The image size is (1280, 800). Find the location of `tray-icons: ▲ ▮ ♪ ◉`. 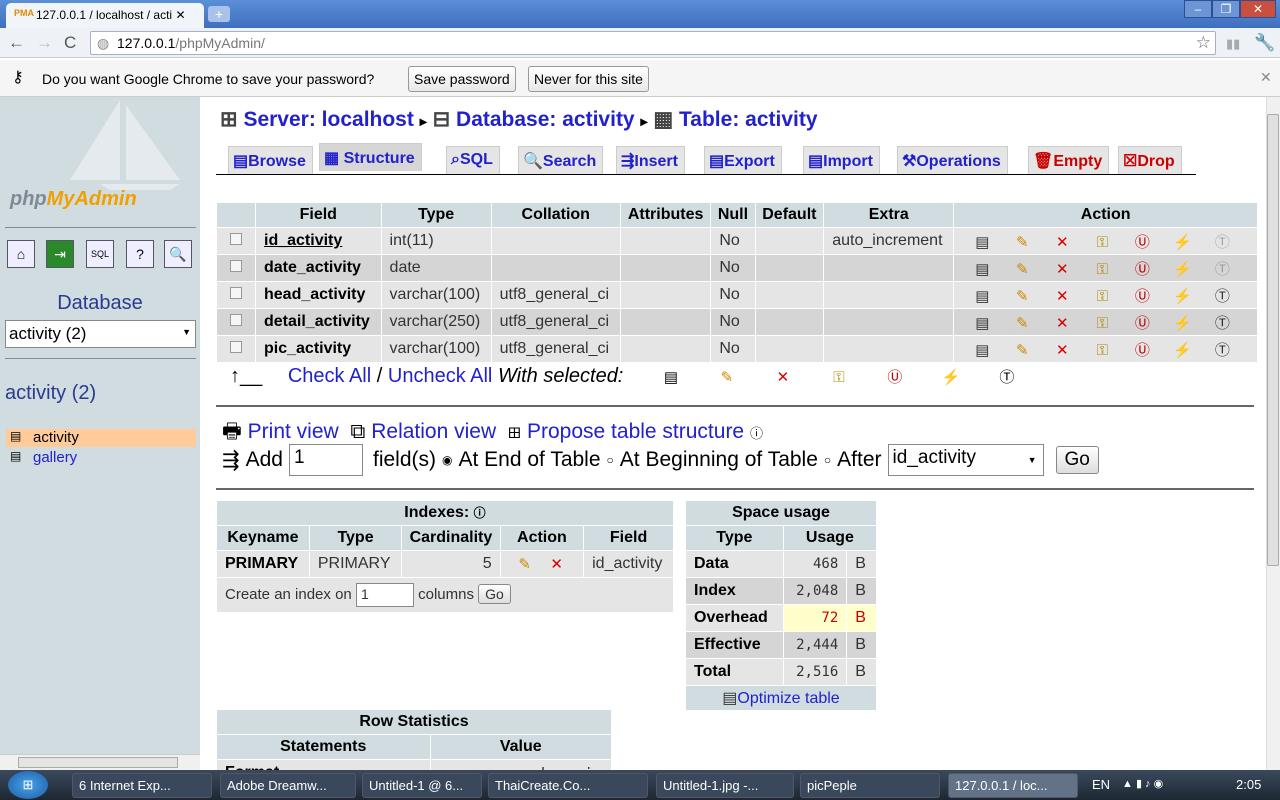

tray-icons: ▲ ▮ ♪ ◉ is located at coordinates (1142, 783).